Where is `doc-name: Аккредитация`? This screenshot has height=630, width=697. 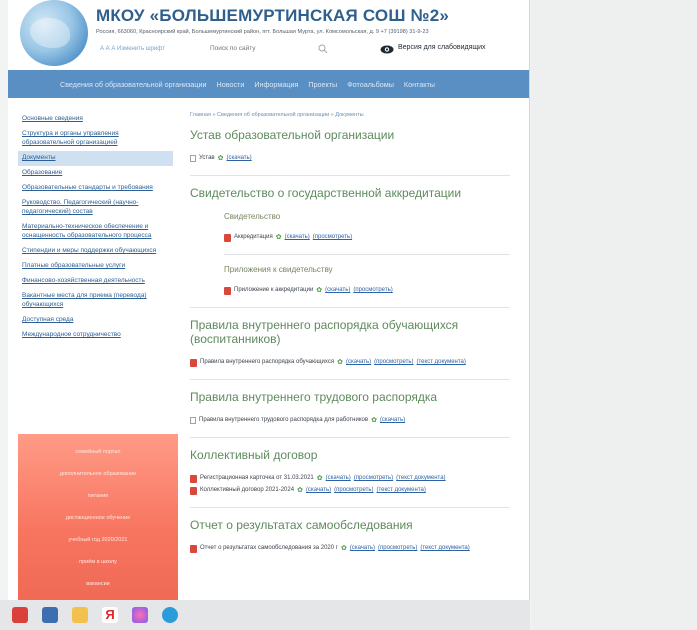
doc-name: Аккредитация is located at coordinates (253, 237).